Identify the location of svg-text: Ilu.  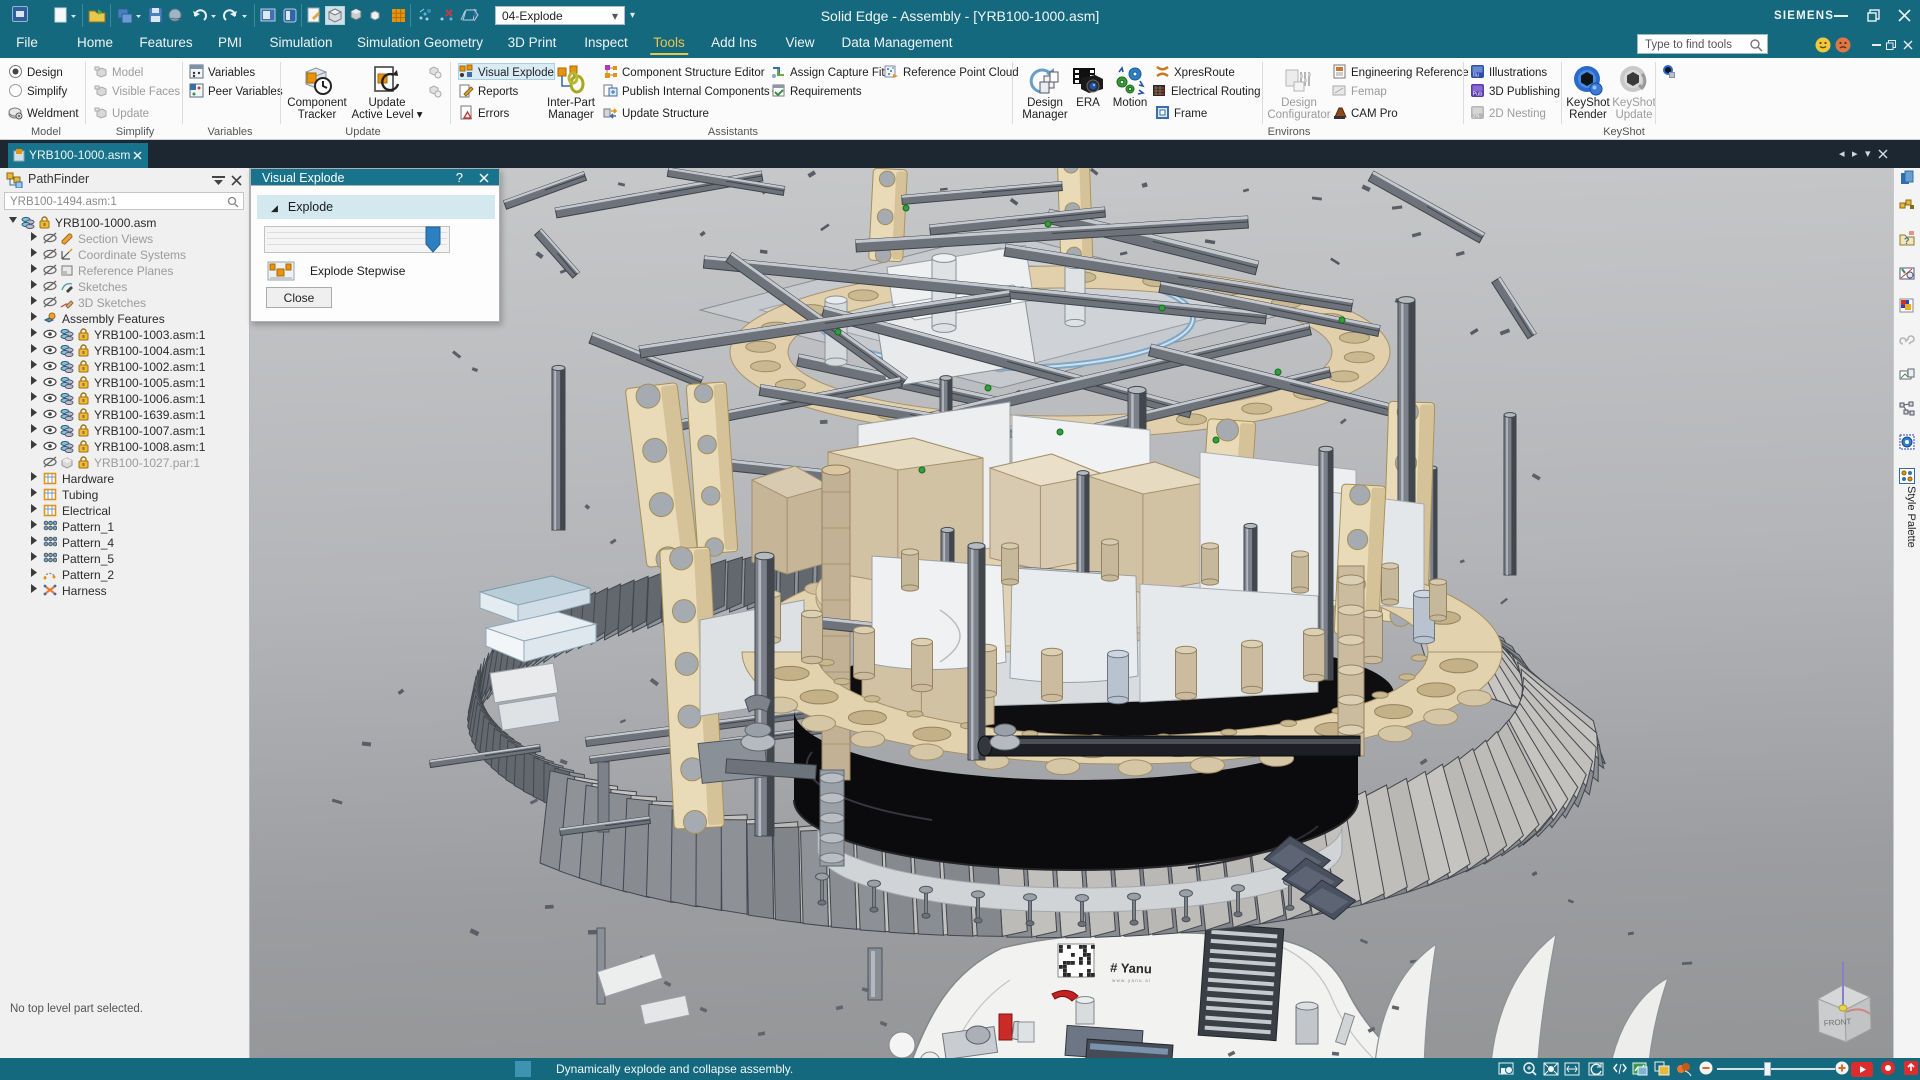
(1476, 76).